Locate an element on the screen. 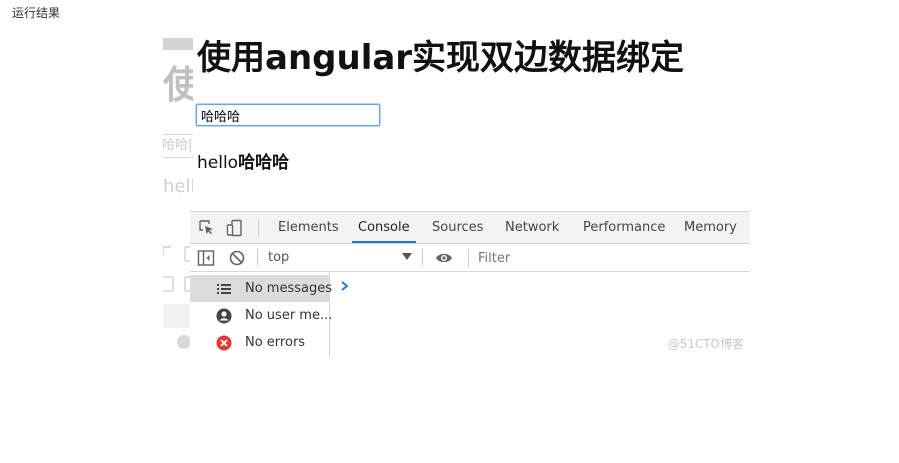  tab-sources: Sources is located at coordinates (457, 227).